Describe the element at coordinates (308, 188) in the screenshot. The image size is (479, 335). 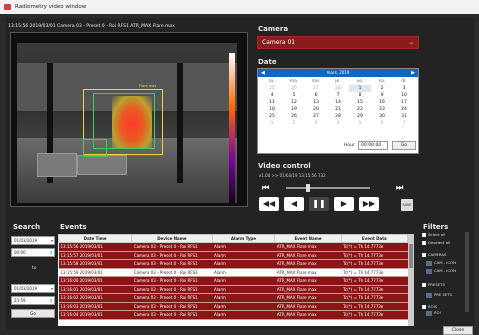
I see `seek-handle` at that location.